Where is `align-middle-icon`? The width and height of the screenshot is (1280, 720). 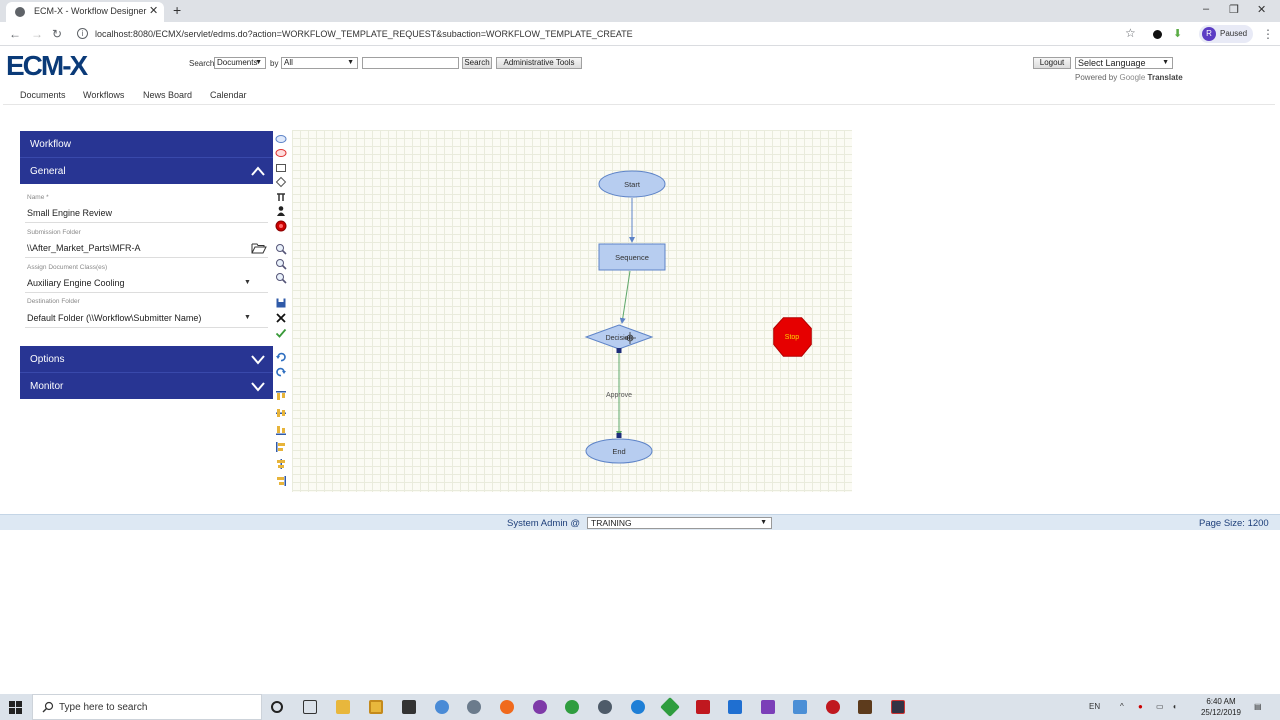 align-middle-icon is located at coordinates (281, 413).